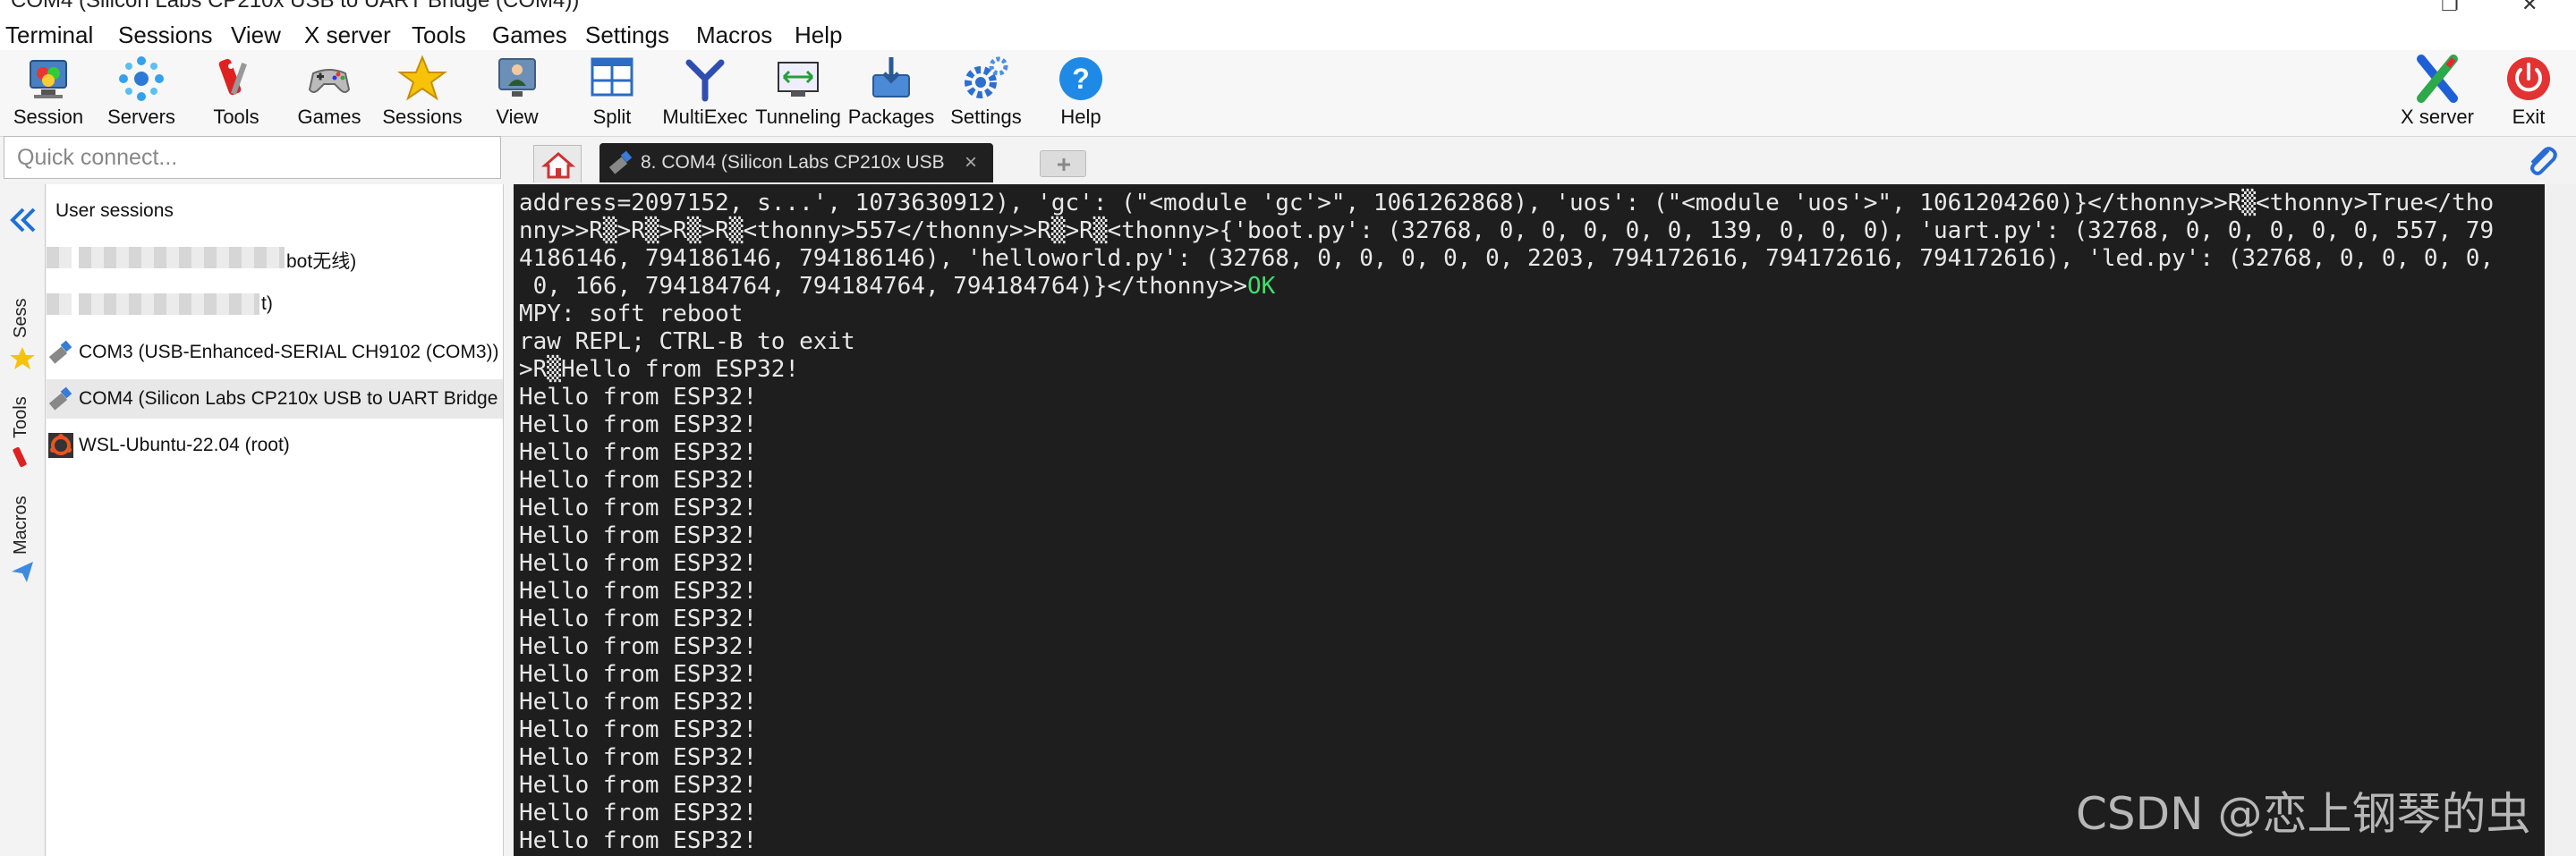 This screenshot has height=856, width=2576. I want to click on terminal-scrollbar, so click(2560, 520).